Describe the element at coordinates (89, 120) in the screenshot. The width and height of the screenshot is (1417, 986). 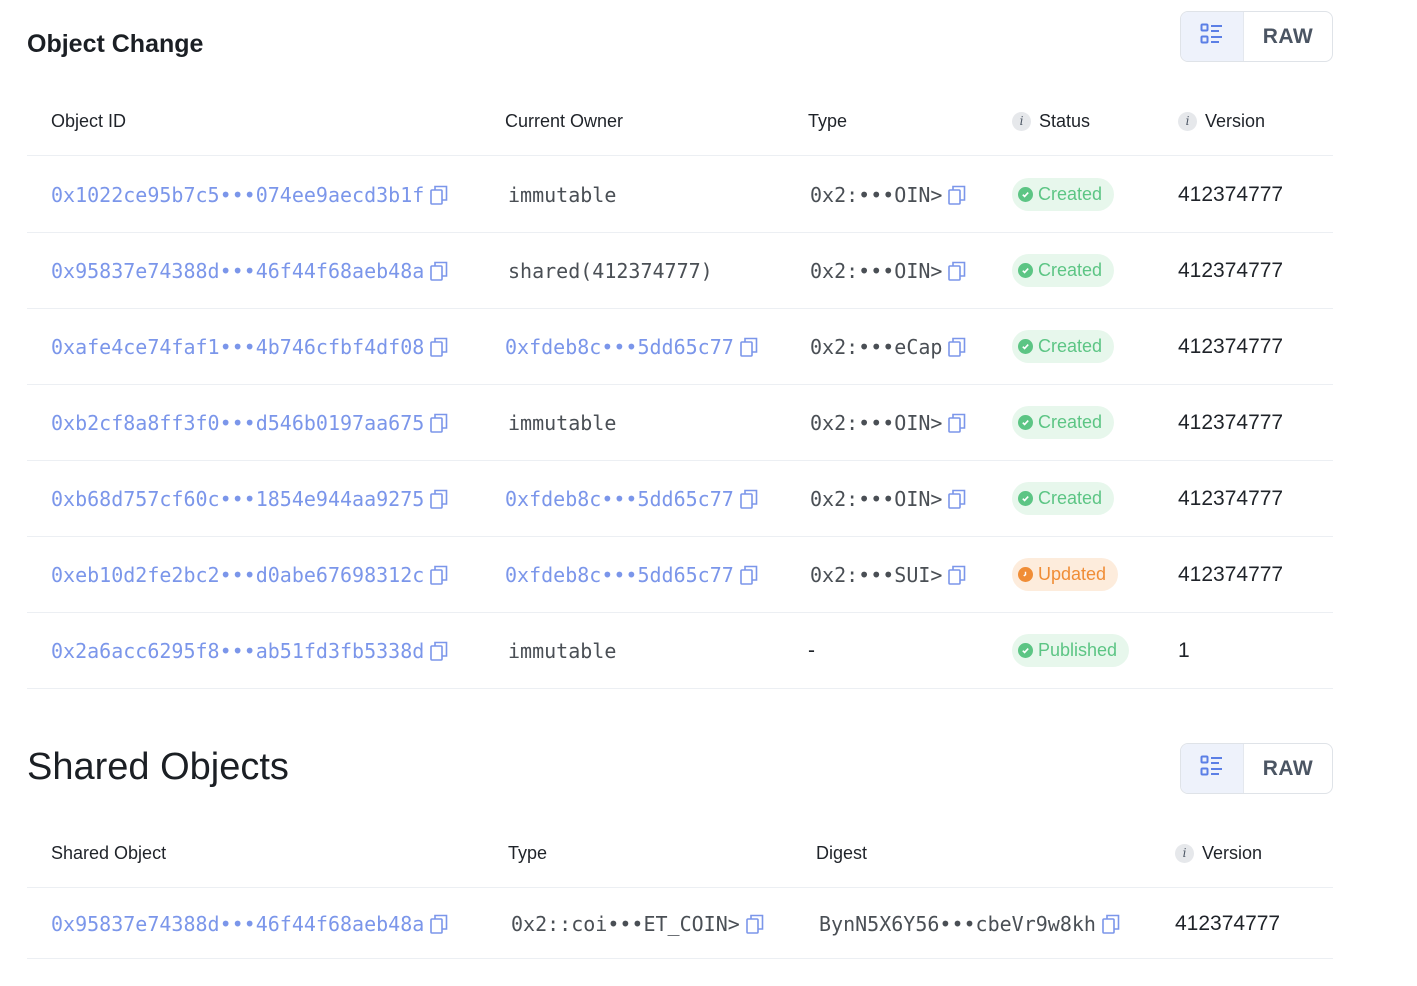
I see `column-header-object-id: Object ID` at that location.